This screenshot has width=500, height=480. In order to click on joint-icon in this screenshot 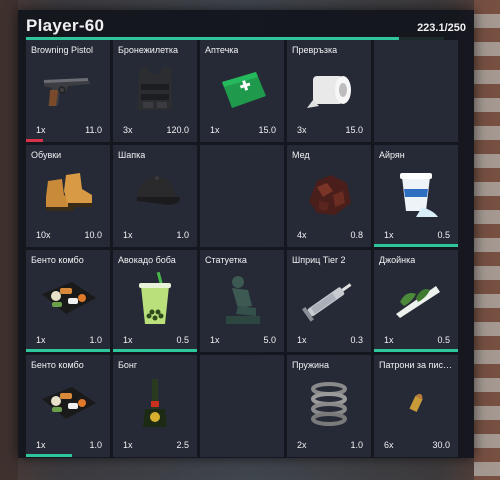, I will do `click(416, 299)`.